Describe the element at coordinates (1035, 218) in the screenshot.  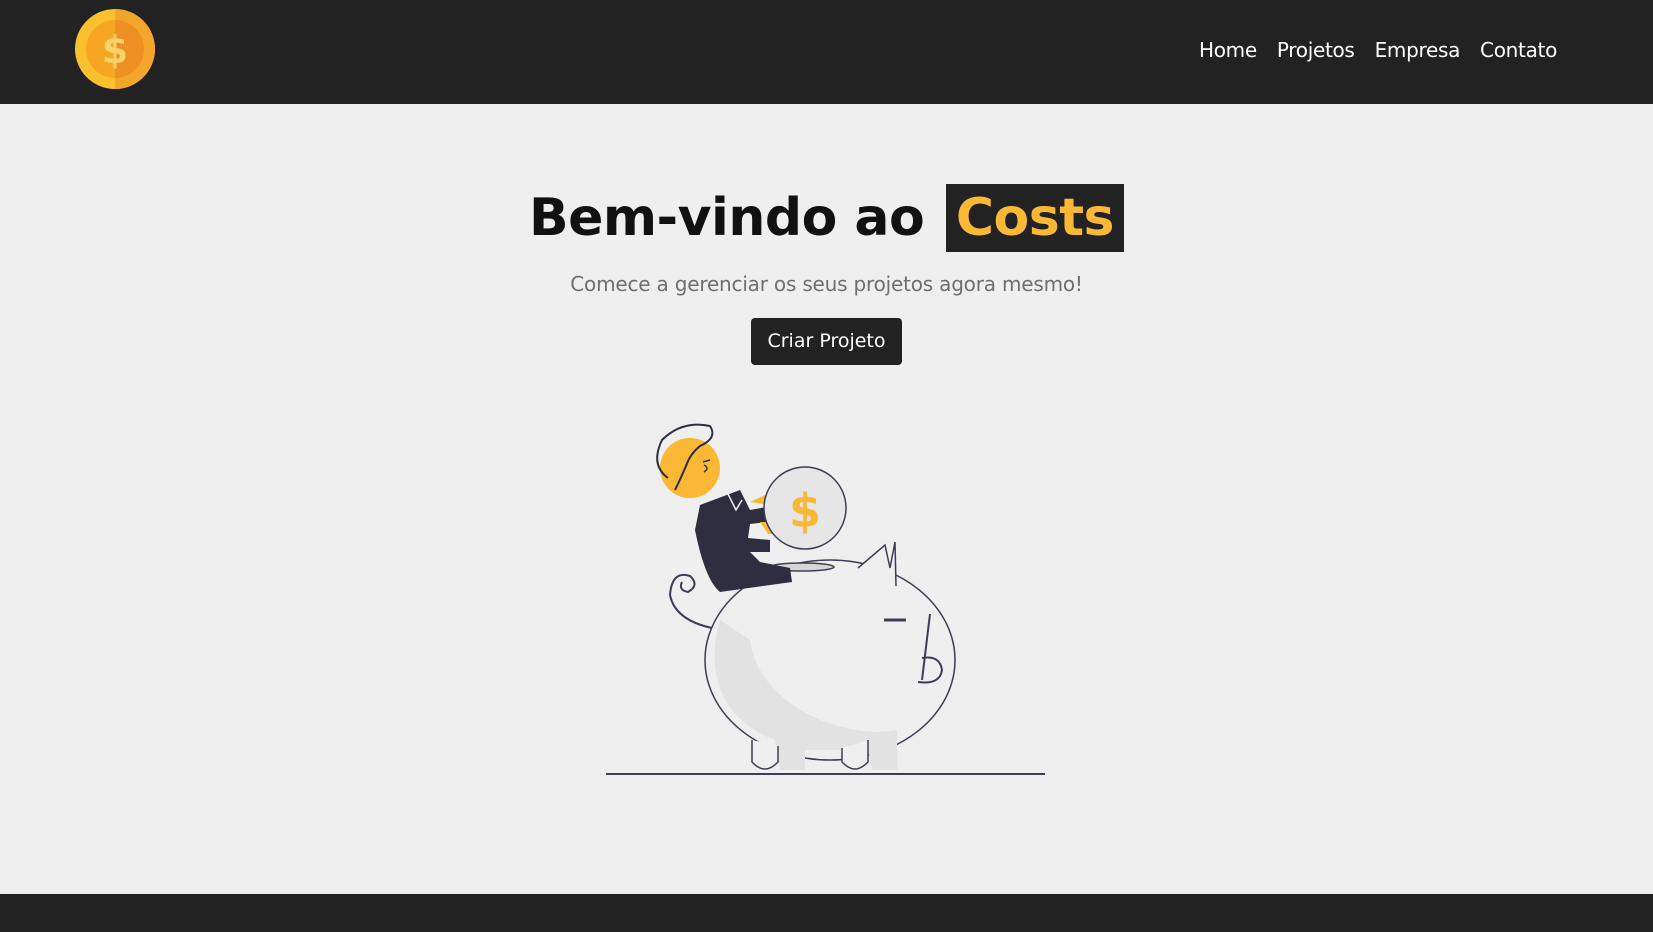
I see `brand-name: Costs` at that location.